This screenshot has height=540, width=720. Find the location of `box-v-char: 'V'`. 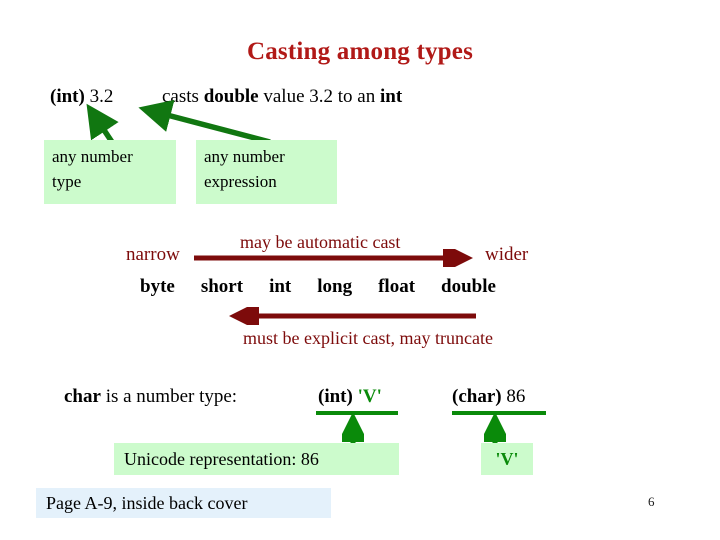

box-v-char: 'V' is located at coordinates (507, 459).